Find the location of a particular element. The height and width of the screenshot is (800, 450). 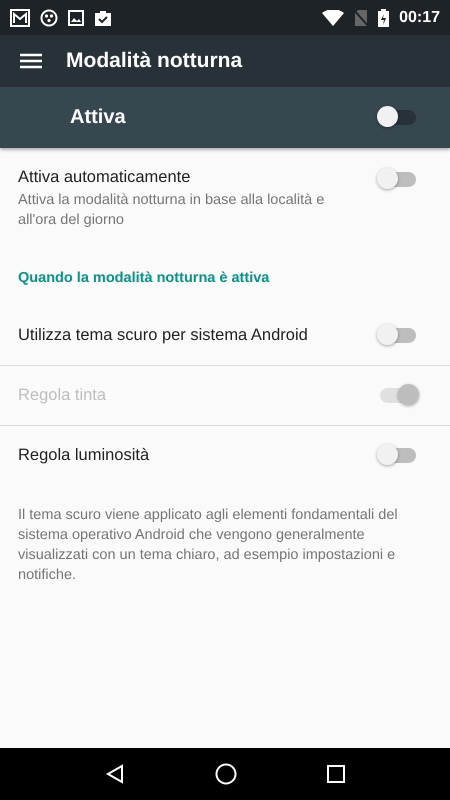

briefcase-check-icon is located at coordinates (103, 17).